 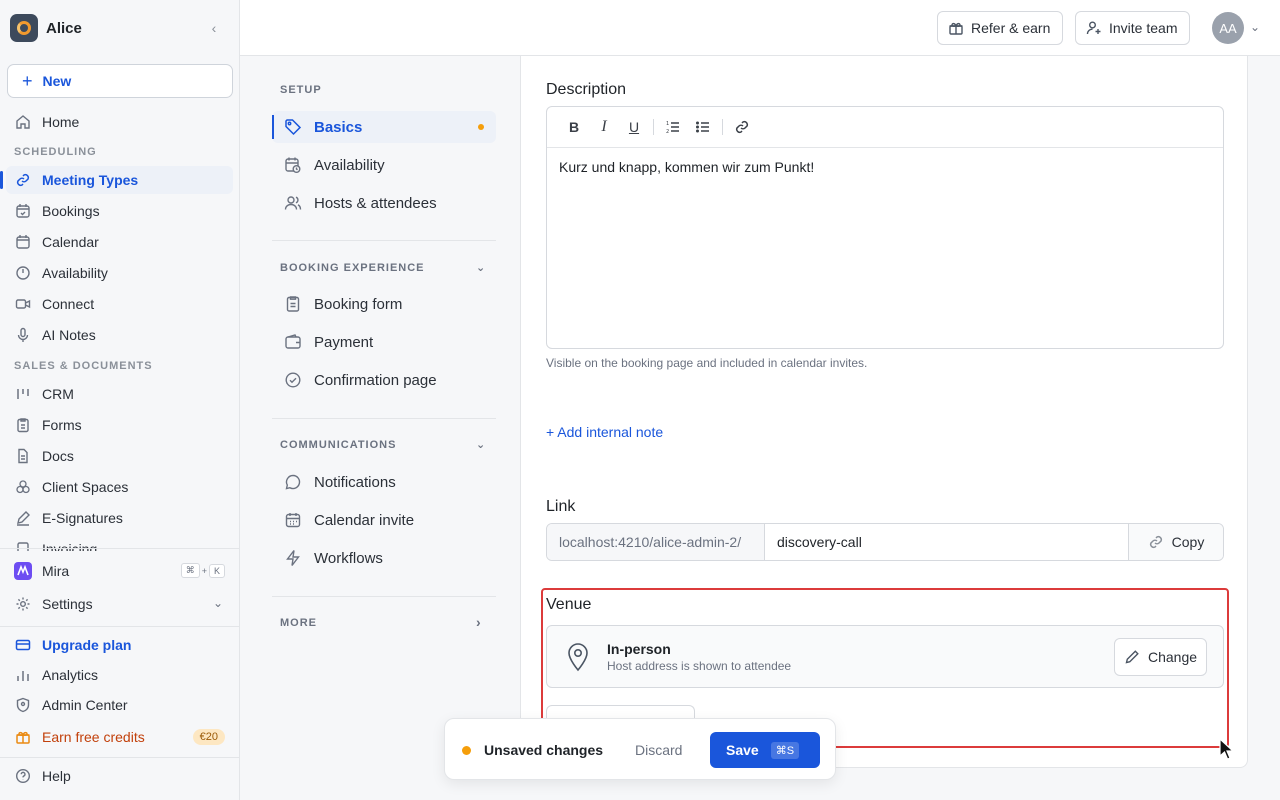 What do you see at coordinates (119, 425) in the screenshot?
I see `sidebar-item-forms: Forms` at bounding box center [119, 425].